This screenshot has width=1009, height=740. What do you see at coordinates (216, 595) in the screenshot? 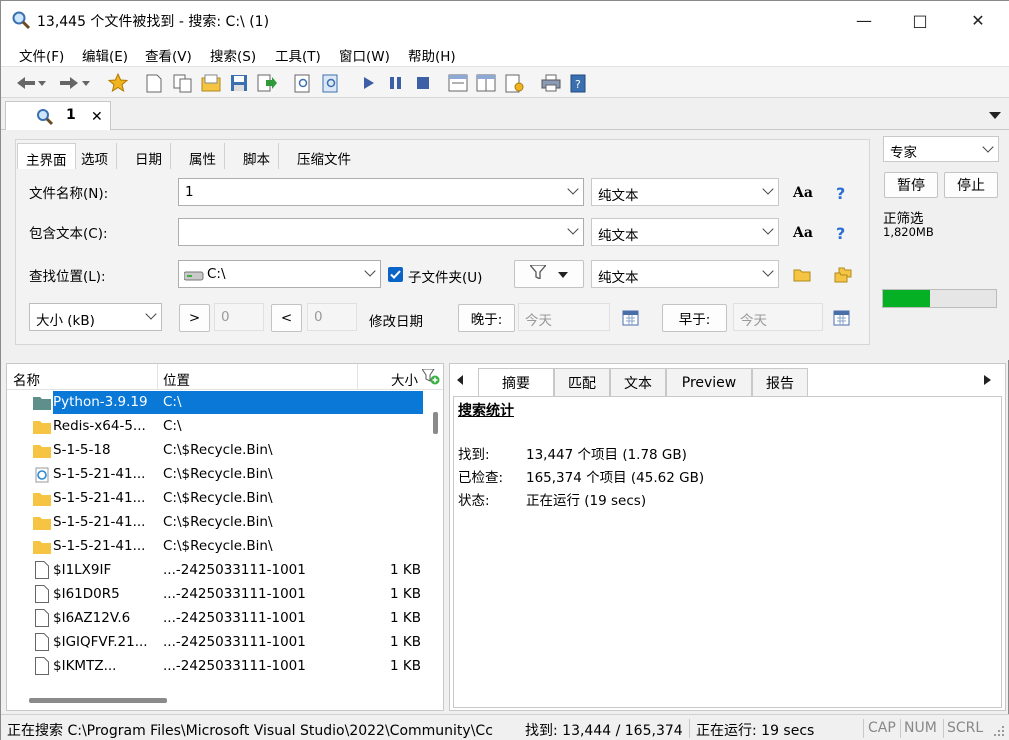
I see `table-row: $I61D0R5 ...-2425033111-1001 1 KB` at bounding box center [216, 595].